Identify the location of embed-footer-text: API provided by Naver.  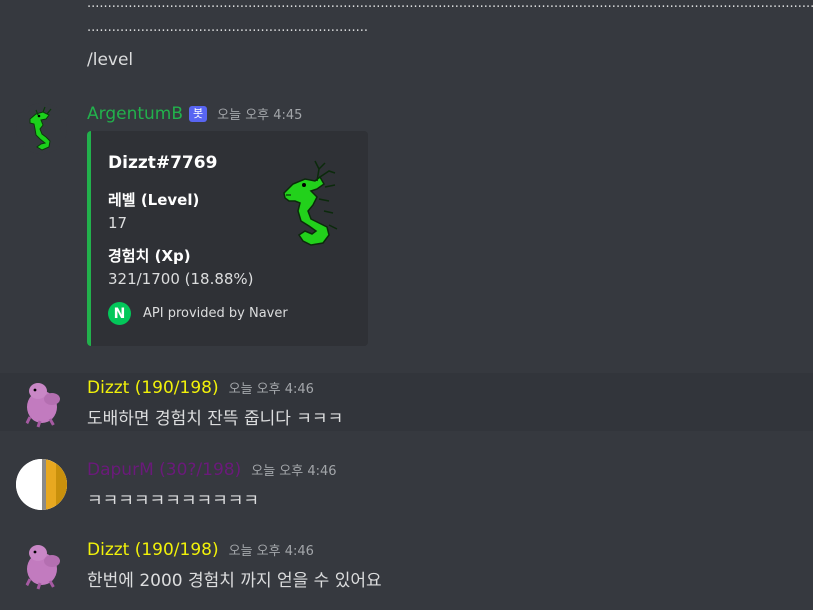
(215, 313).